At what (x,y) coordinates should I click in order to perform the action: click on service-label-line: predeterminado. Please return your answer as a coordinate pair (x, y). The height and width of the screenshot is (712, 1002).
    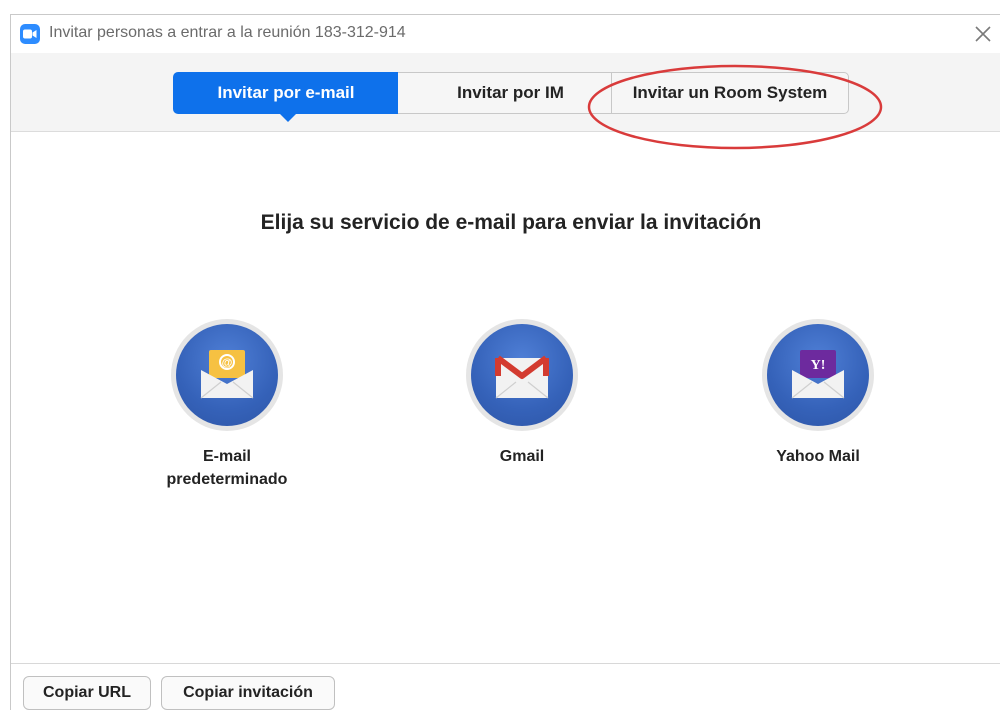
    Looking at the image, I should click on (227, 479).